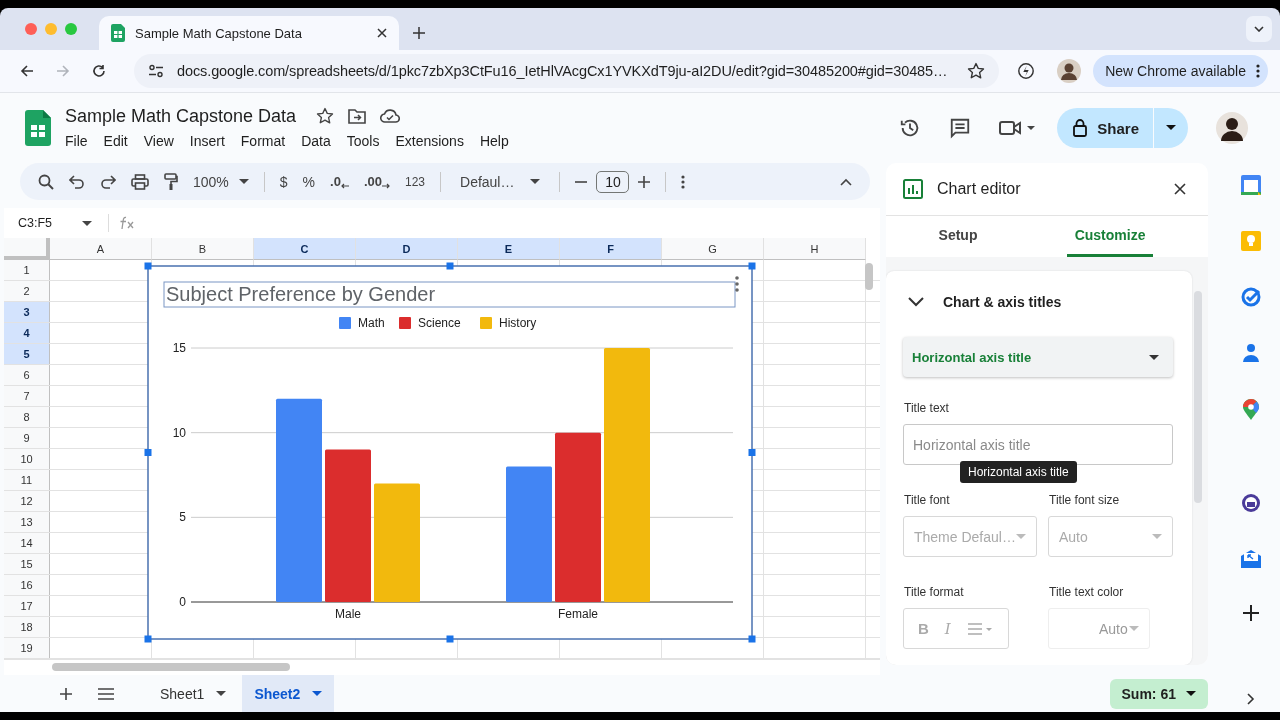 The width and height of the screenshot is (1280, 720). Describe the element at coordinates (1251, 353) in the screenshot. I see `contacts-icon` at that location.